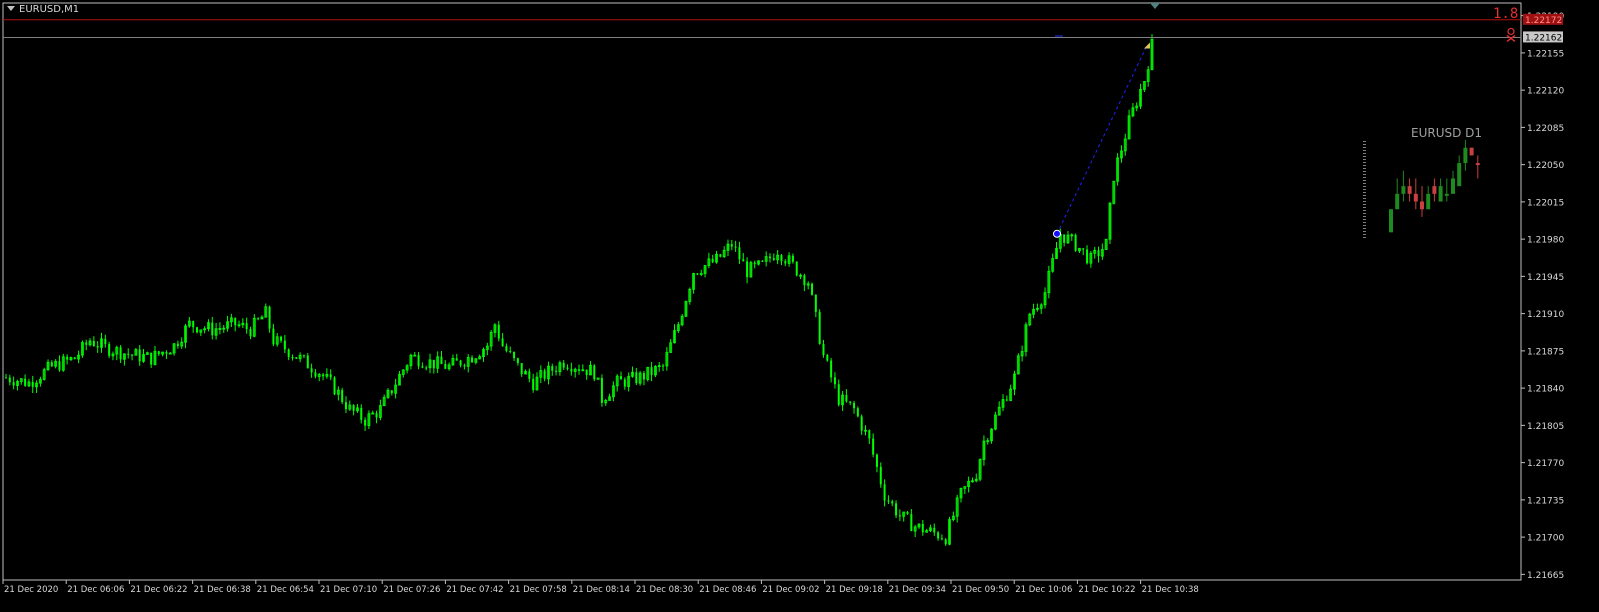 The image size is (1599, 612). Describe the element at coordinates (1545, 166) in the screenshot. I see `y-tick-label: 1.22050` at that location.